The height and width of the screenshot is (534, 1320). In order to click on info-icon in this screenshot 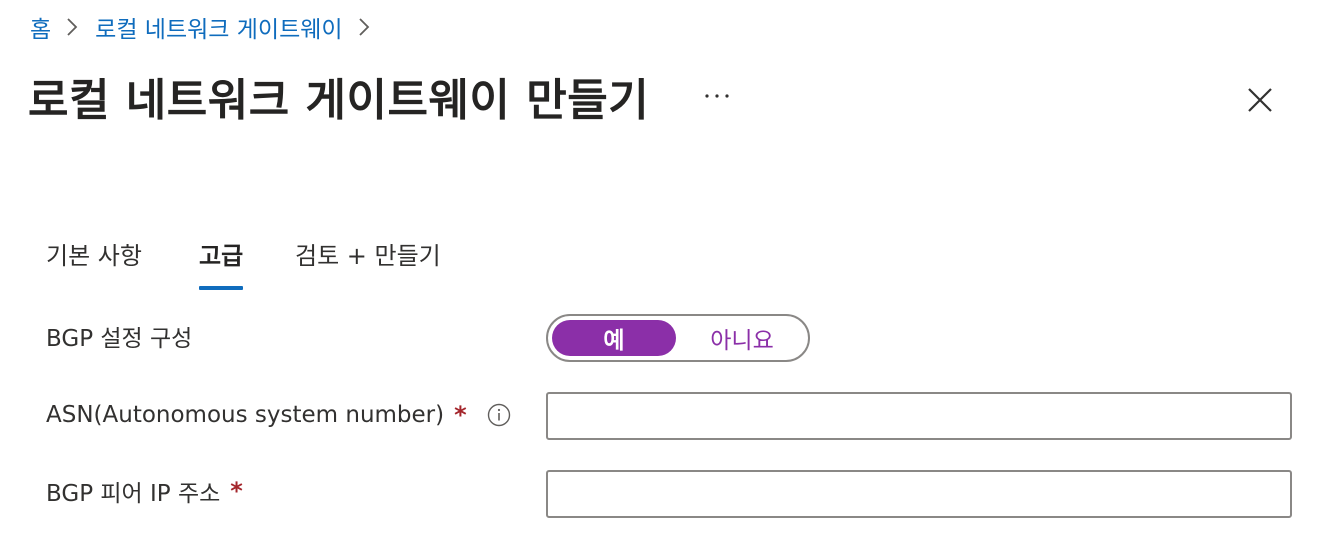, I will do `click(499, 415)`.